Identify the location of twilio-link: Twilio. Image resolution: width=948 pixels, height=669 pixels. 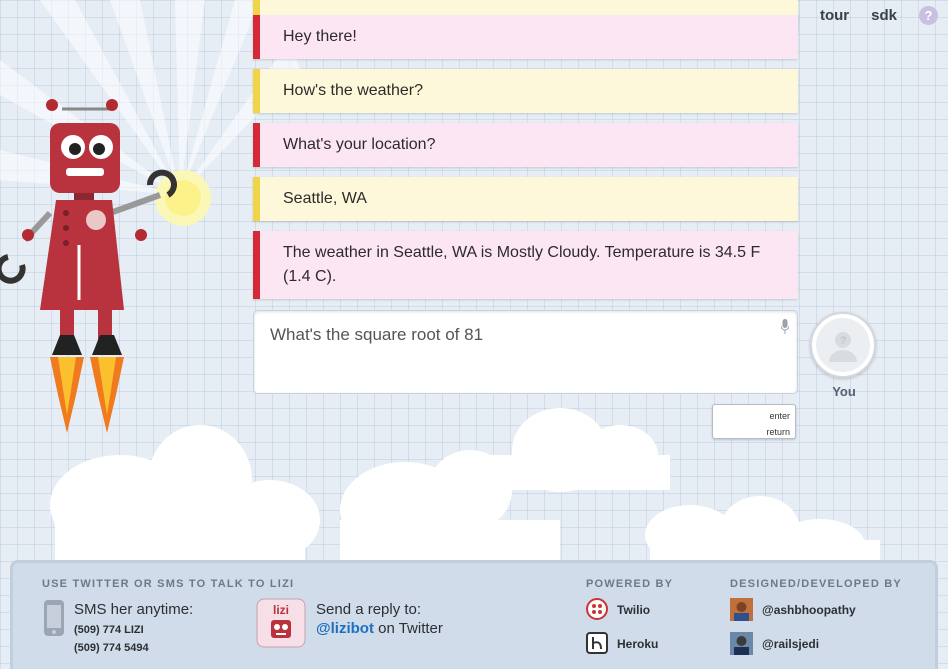
(633, 610).